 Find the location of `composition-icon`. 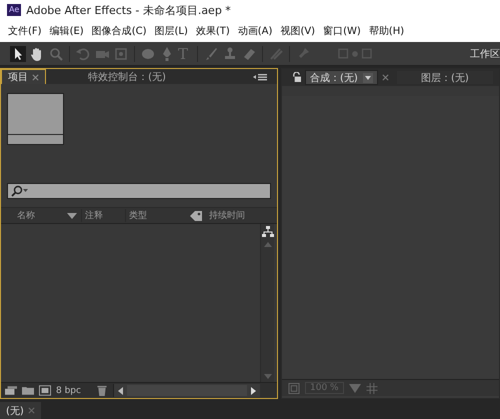

composition-icon is located at coordinates (45, 390).